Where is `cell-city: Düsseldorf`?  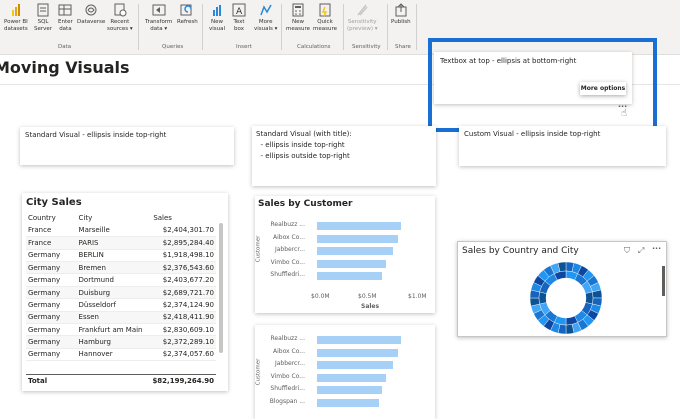 cell-city: Düsseldorf is located at coordinates (114, 305).